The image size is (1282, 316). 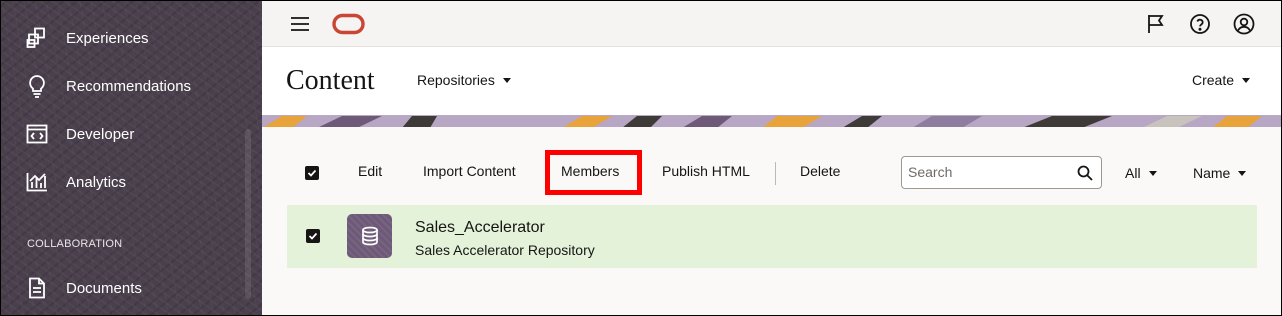 What do you see at coordinates (300, 24) in the screenshot?
I see `hamburger-icon` at bounding box center [300, 24].